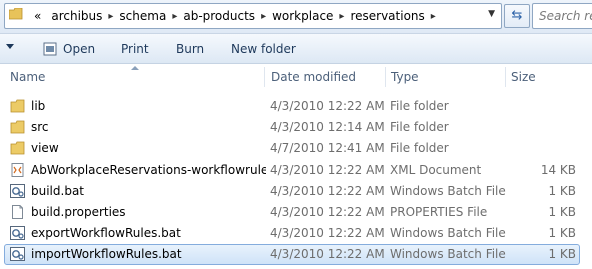  I want to click on print-label: Print, so click(135, 48).